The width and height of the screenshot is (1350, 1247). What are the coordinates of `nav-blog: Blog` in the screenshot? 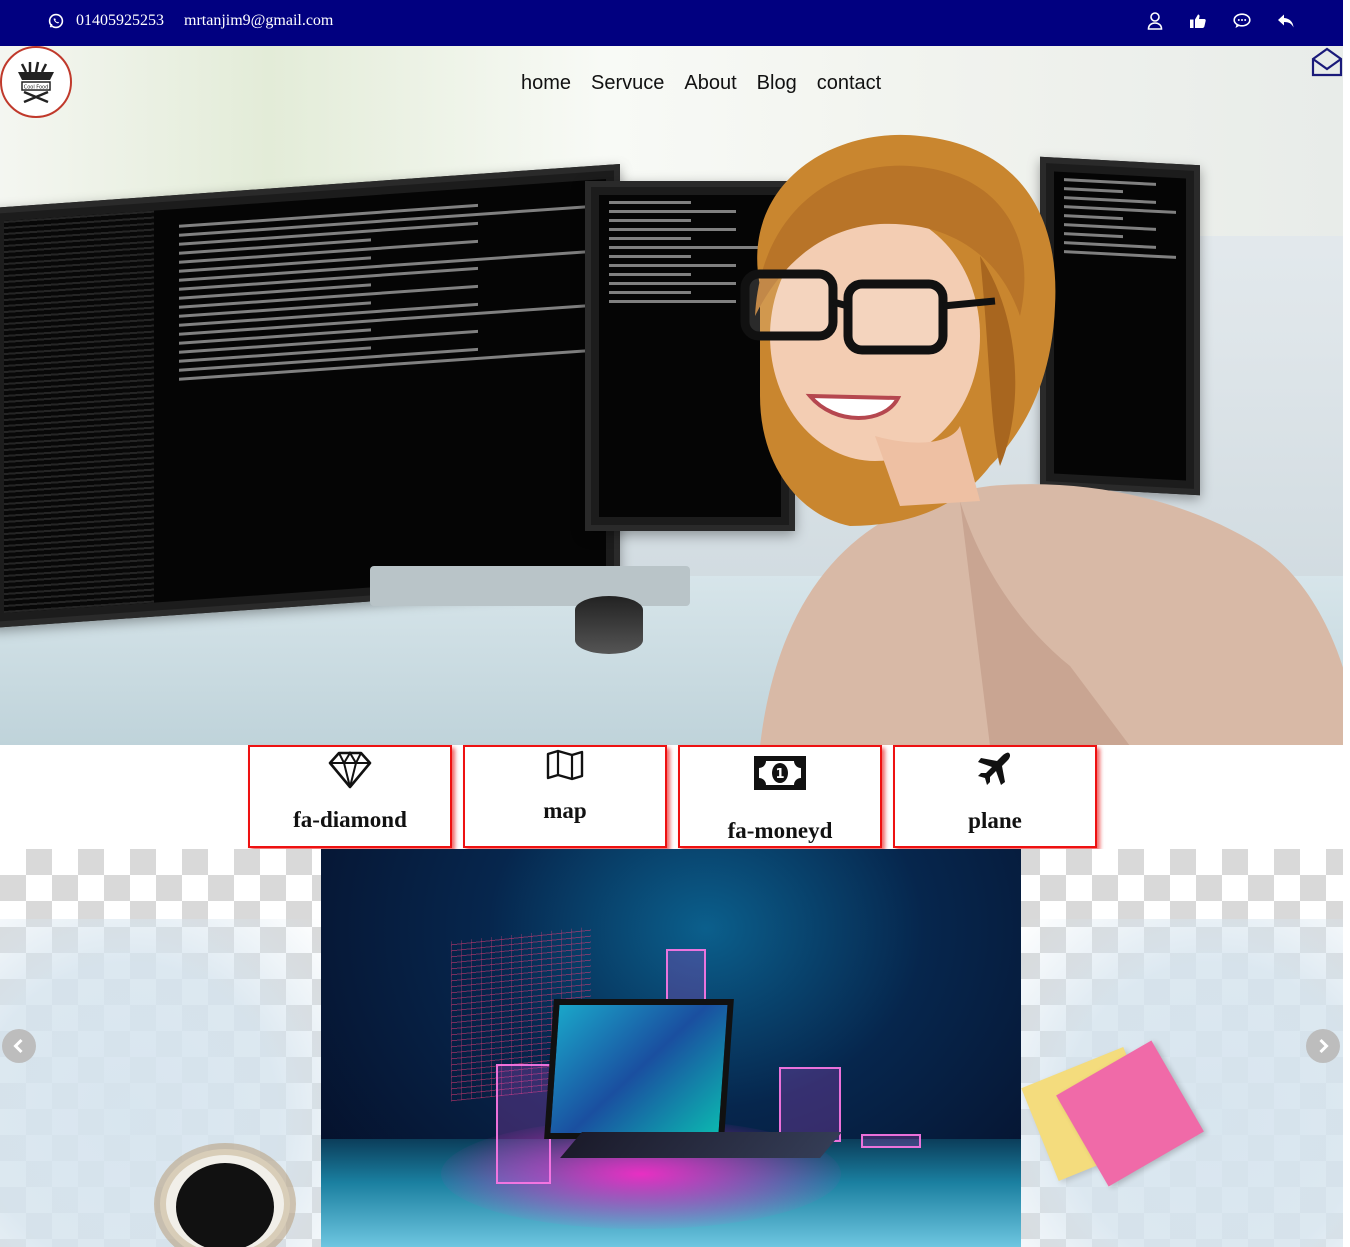 It's located at (777, 83).